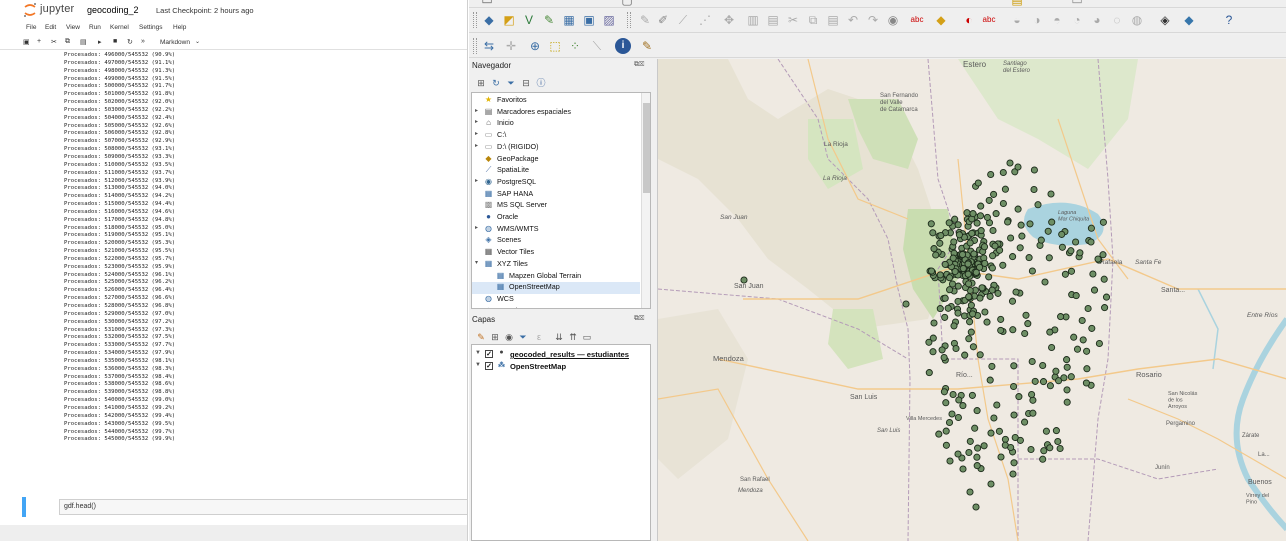 The width and height of the screenshot is (1286, 541). Describe the element at coordinates (119, 27) in the screenshot. I see `menu-kernel: Kernel` at that location.